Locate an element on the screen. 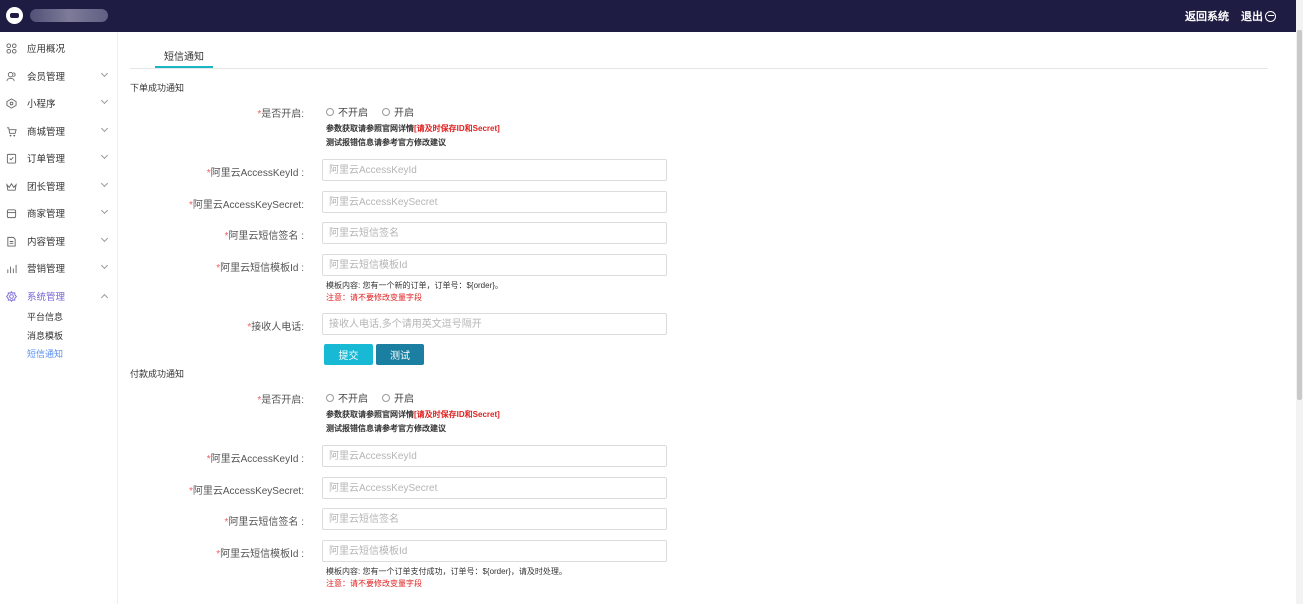  tab-sms-notify: 短信通知 is located at coordinates (184, 58).